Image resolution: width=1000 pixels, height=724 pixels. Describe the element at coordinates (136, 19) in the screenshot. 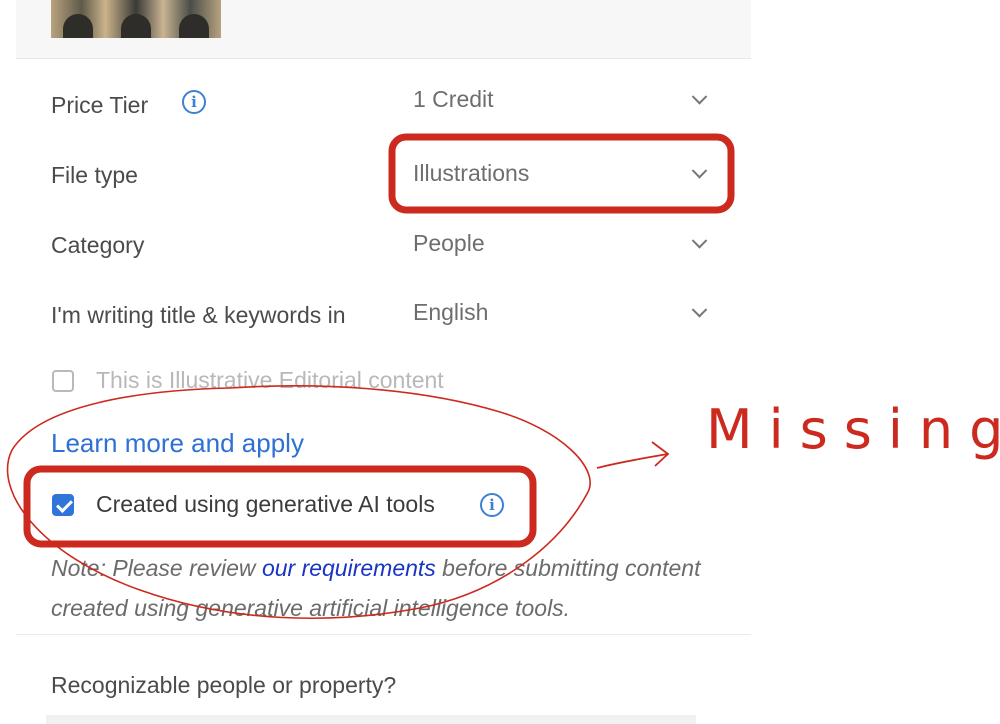

I see `asset-thumbnail` at that location.